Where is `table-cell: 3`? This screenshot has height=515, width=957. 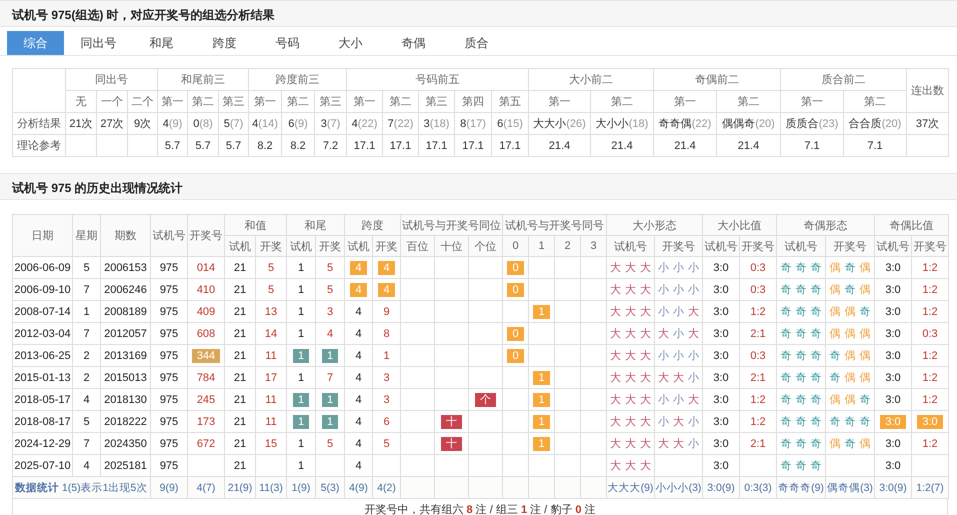 table-cell: 3 is located at coordinates (386, 399).